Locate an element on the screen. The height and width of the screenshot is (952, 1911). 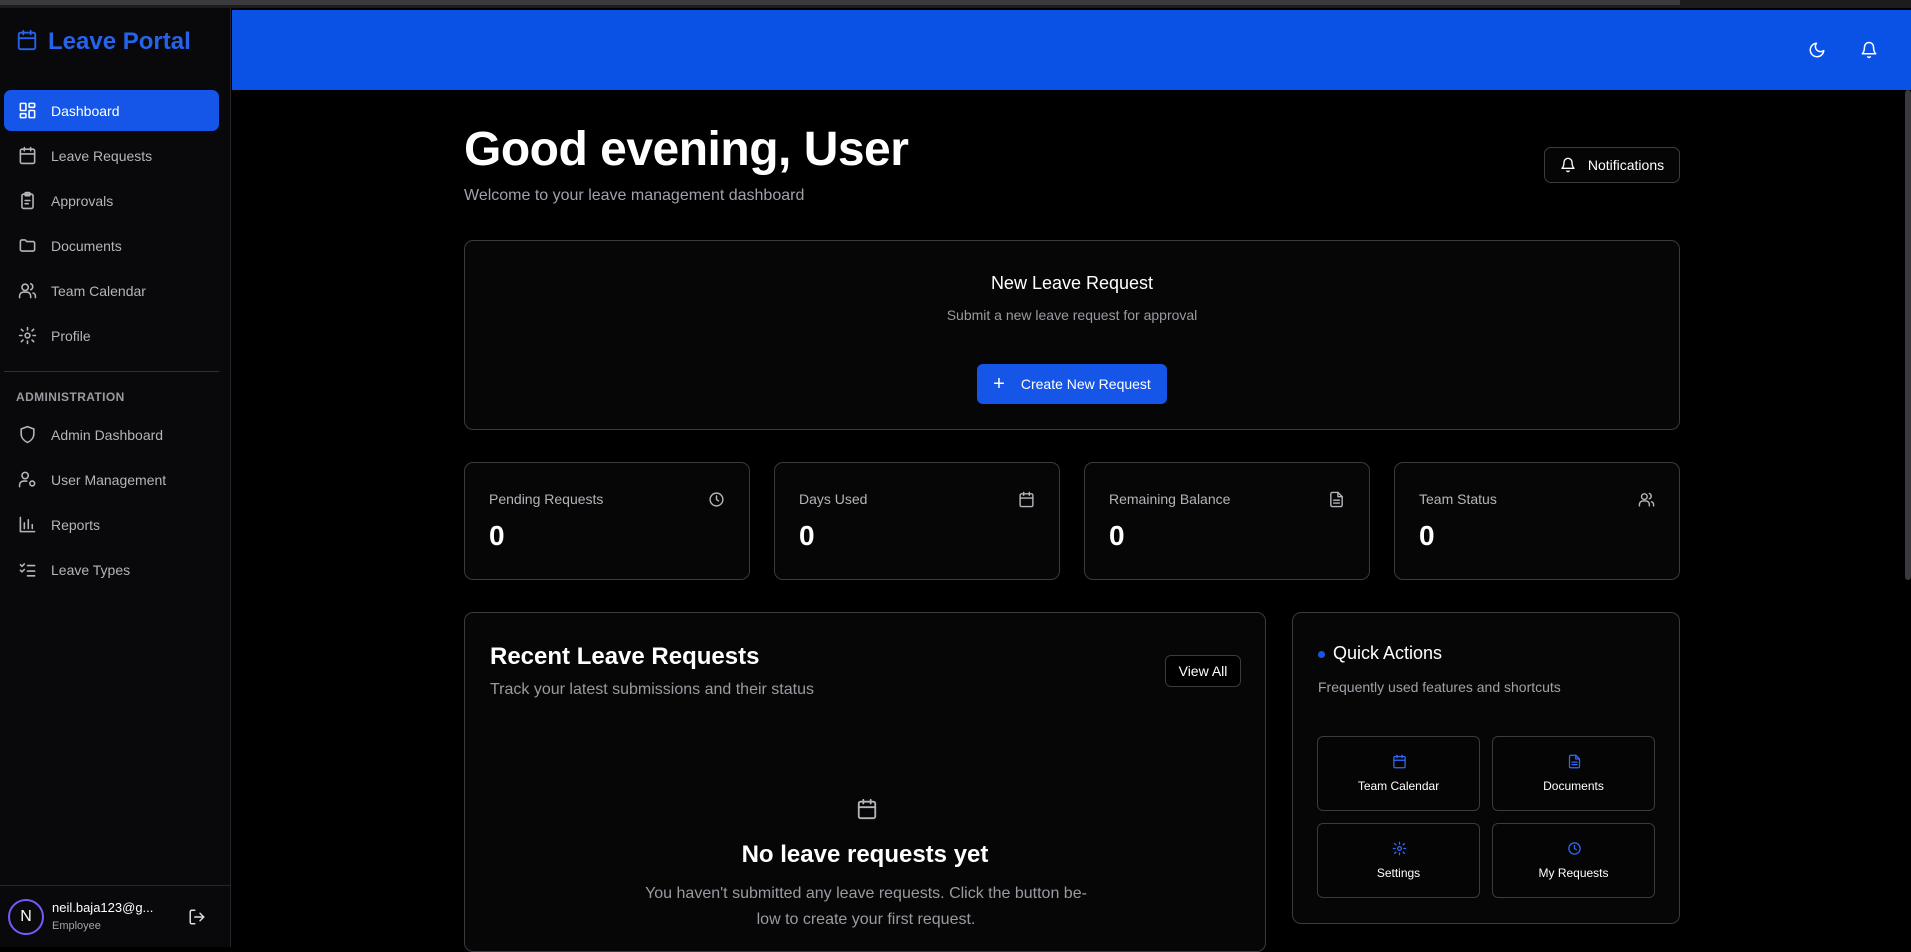
admin-section-label: ADMINISTRATION is located at coordinates (70, 397).